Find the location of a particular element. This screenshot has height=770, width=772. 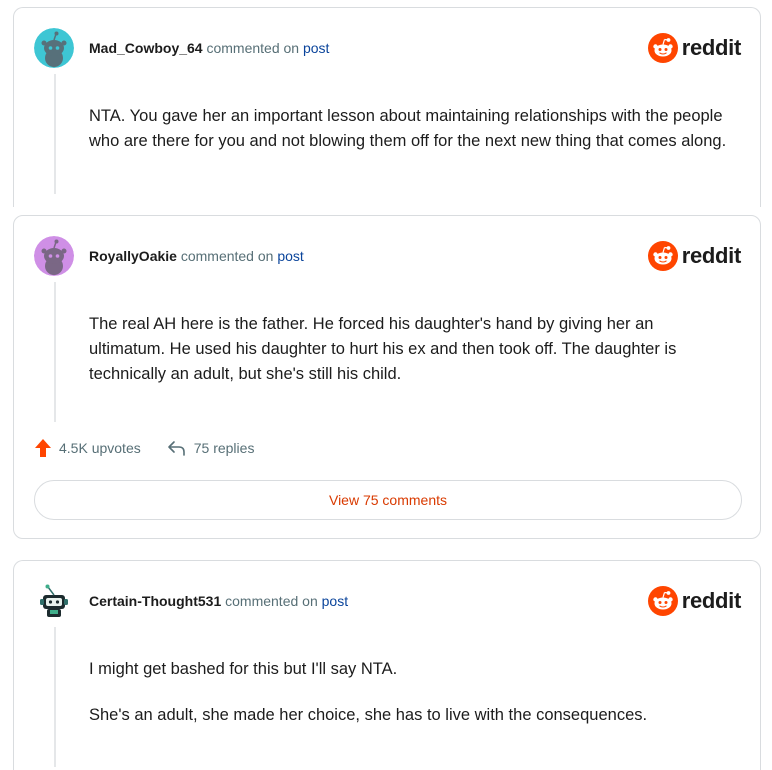

username-link: RoyallyOakie is located at coordinates (133, 256).